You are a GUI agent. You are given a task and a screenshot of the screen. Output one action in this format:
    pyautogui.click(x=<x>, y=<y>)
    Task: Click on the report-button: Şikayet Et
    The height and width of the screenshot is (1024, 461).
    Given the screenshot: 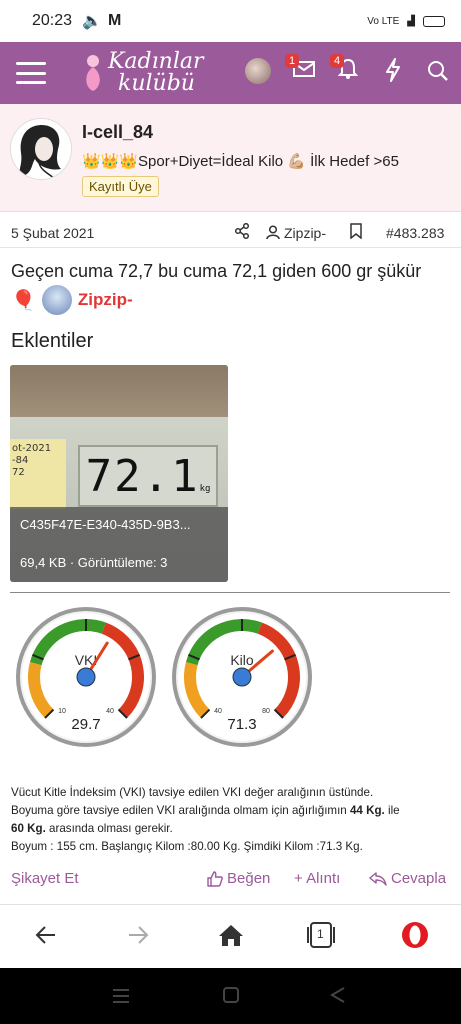 What is the action you would take?
    pyautogui.click(x=45, y=878)
    